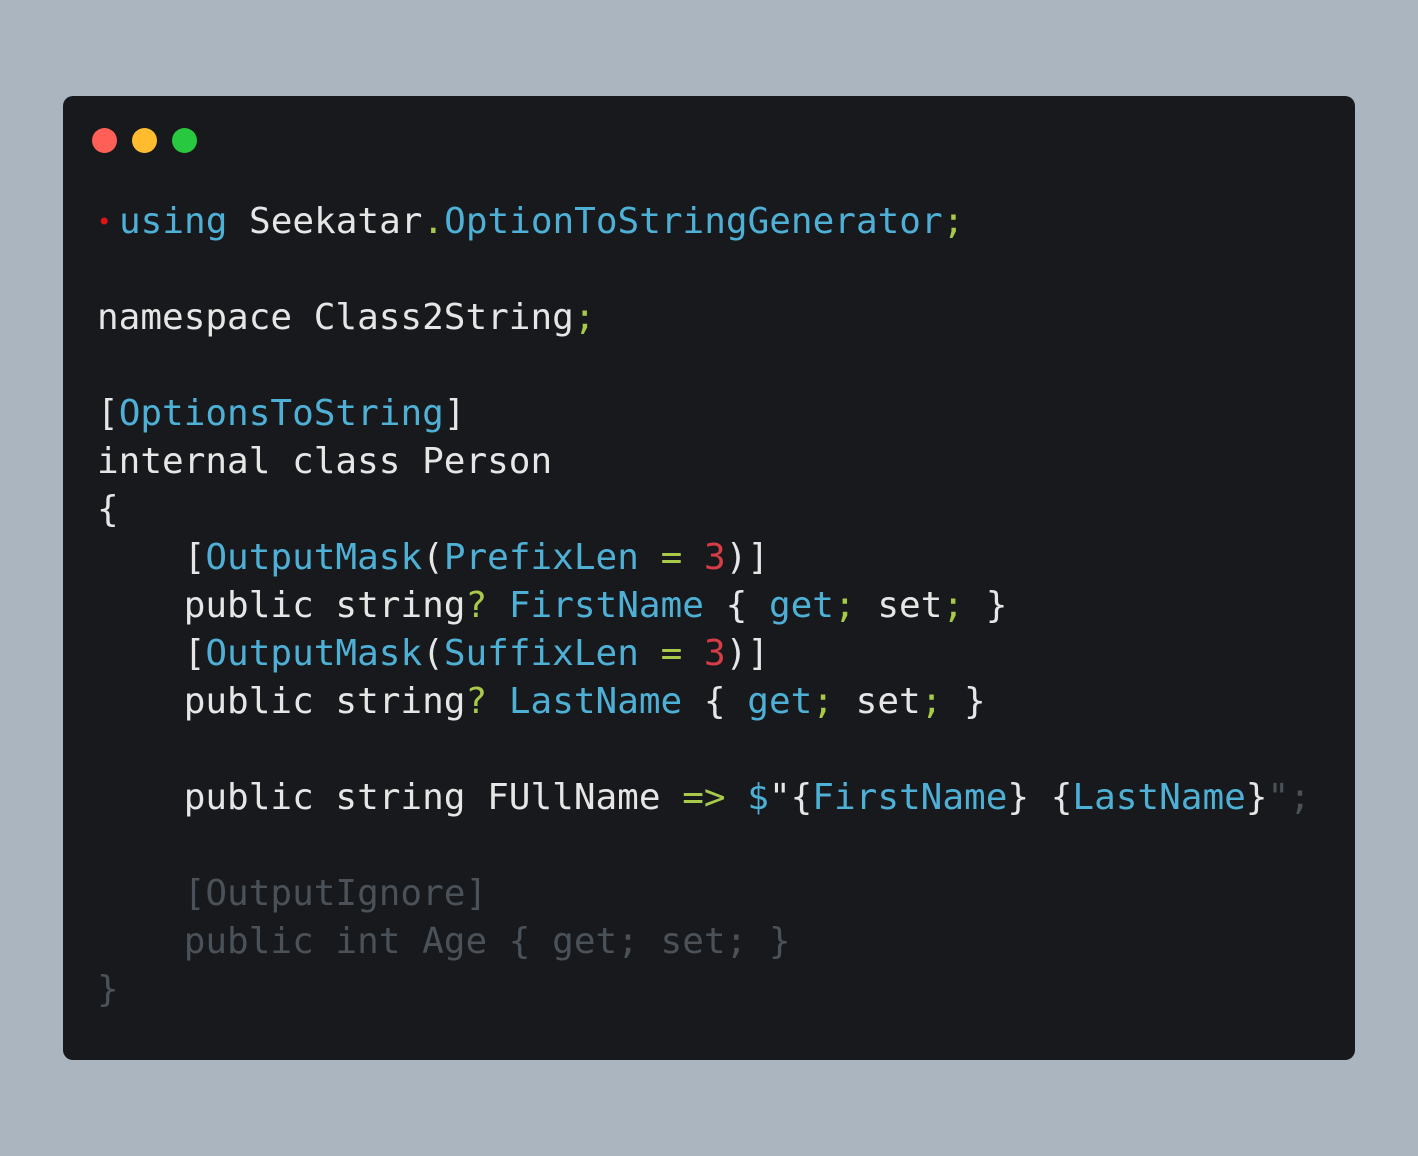 The height and width of the screenshot is (1156, 1418). I want to click on code-token: ., so click(433, 221).